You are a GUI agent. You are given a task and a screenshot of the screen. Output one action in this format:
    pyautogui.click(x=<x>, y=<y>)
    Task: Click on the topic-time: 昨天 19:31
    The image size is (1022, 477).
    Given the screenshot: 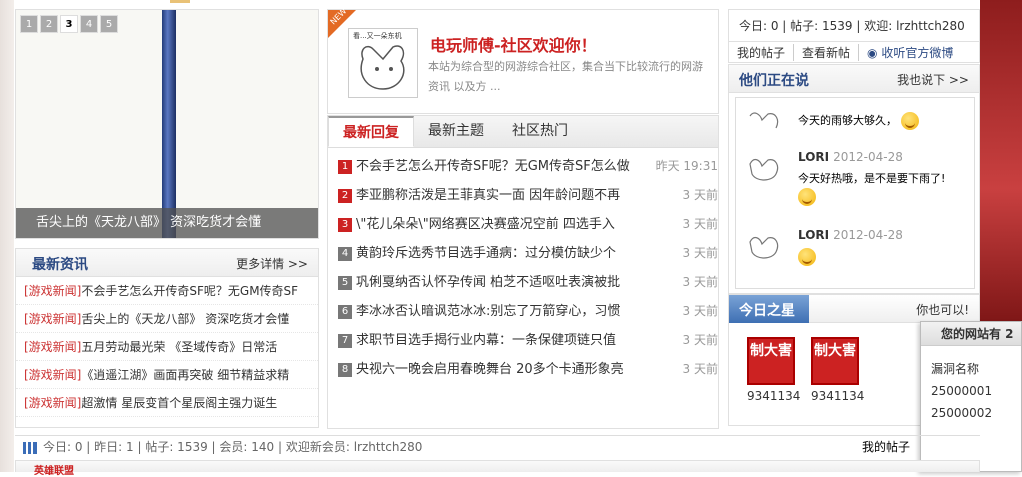 What is the action you would take?
    pyautogui.click(x=686, y=166)
    